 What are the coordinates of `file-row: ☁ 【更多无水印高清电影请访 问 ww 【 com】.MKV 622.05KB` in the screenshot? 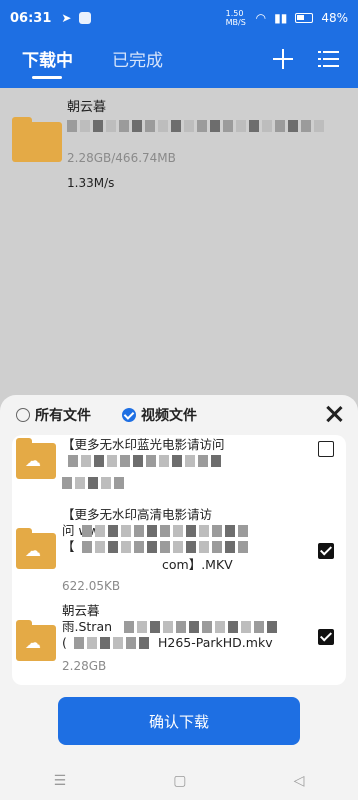 It's located at (179, 550).